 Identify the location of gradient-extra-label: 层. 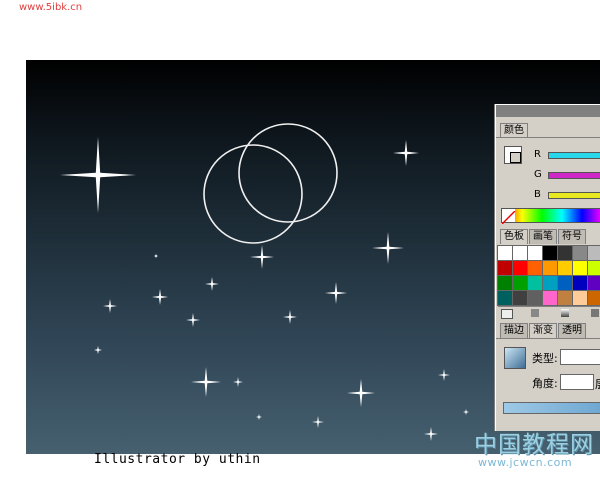
(597, 384).